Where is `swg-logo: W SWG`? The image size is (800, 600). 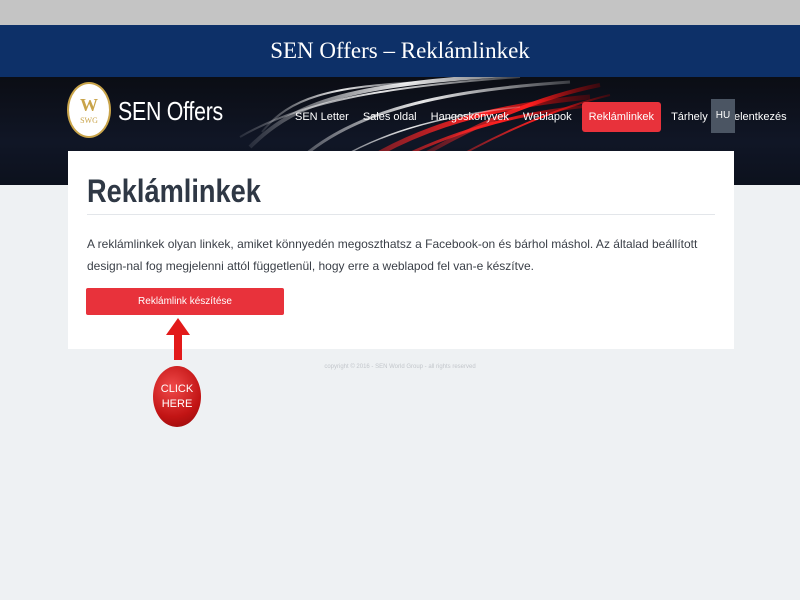
swg-logo: W SWG is located at coordinates (89, 110).